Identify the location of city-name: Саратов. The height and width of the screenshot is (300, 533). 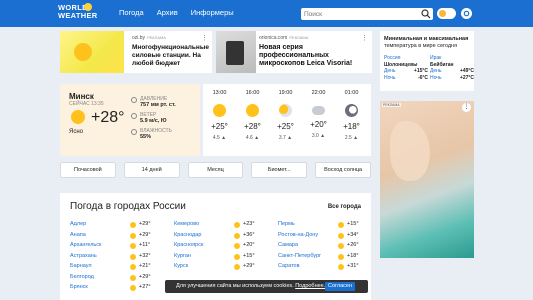
(289, 266).